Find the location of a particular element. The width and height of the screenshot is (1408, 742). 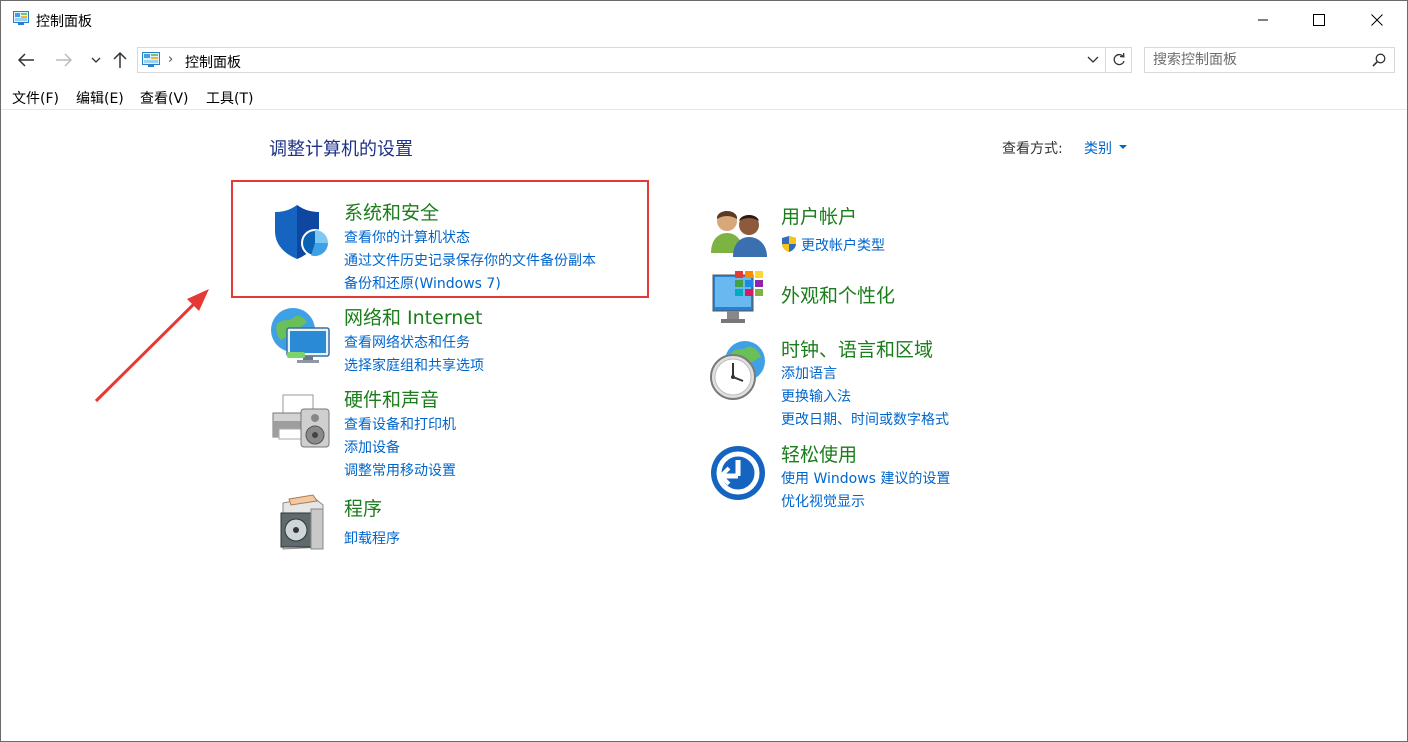

recent-locations-button is located at coordinates (96, 60).